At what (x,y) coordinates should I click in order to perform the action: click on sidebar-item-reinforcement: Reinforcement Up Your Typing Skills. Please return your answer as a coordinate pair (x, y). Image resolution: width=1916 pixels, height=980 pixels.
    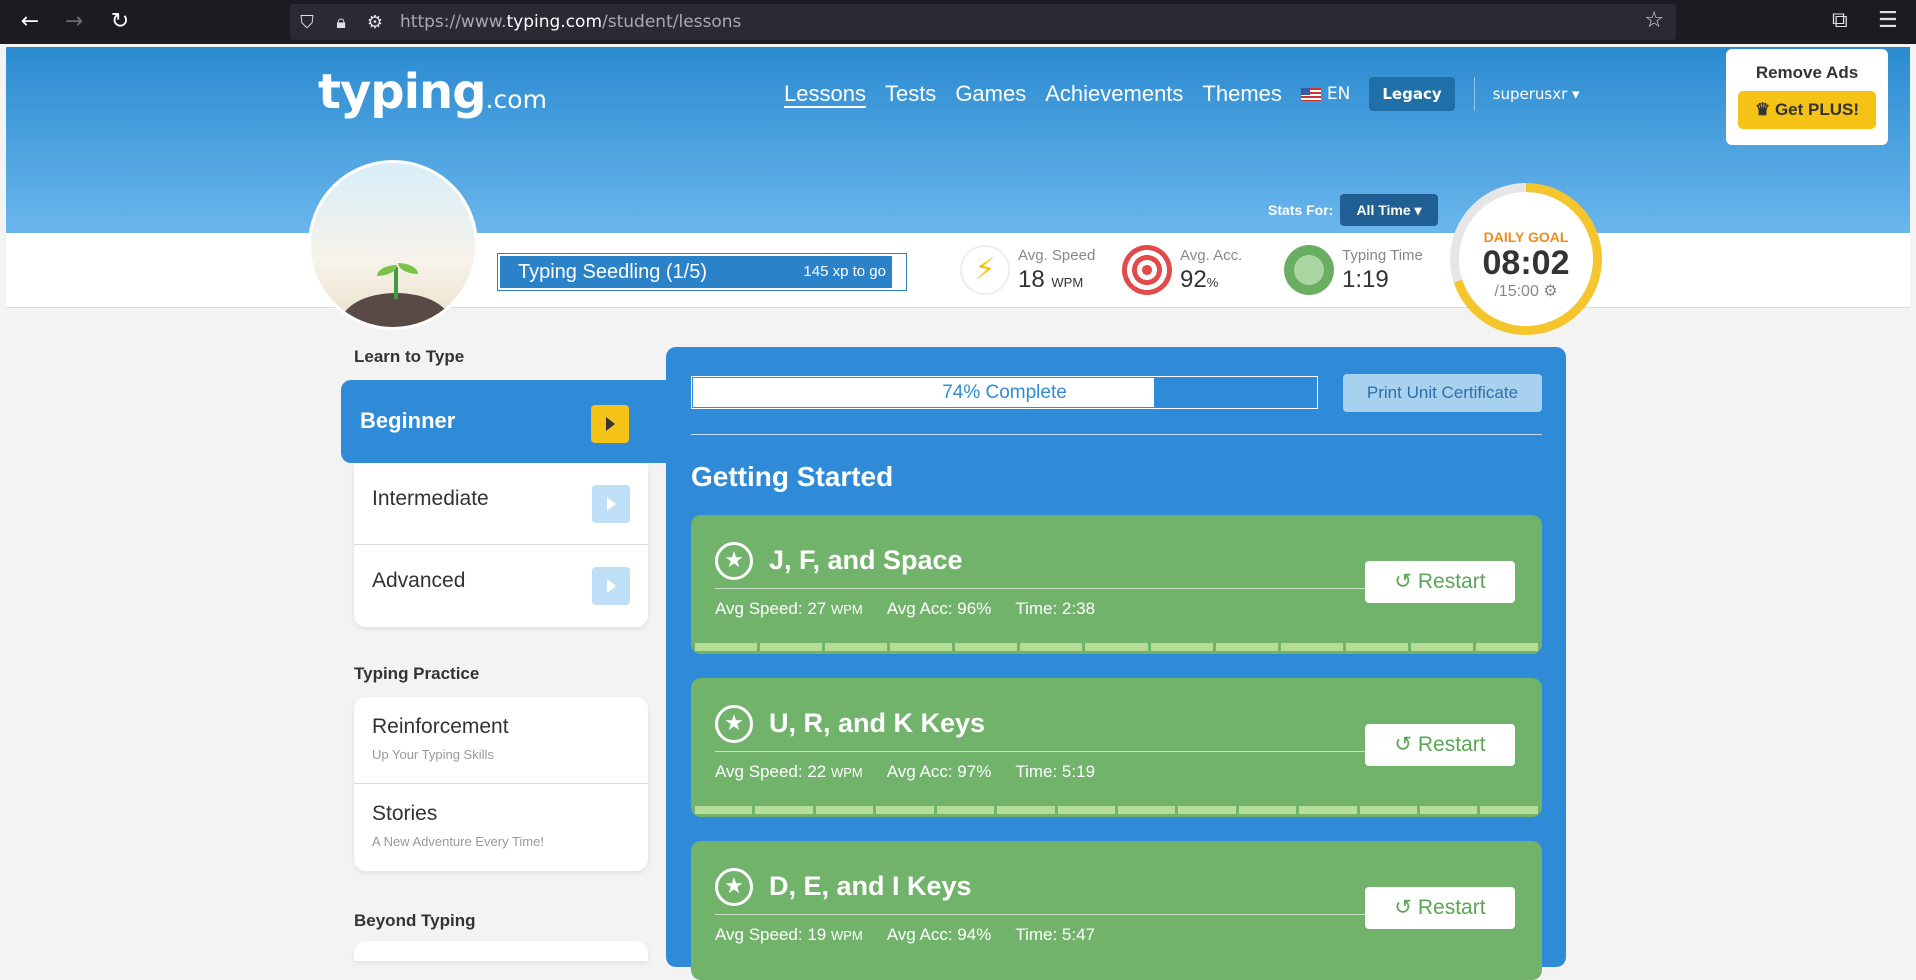
    Looking at the image, I should click on (501, 740).